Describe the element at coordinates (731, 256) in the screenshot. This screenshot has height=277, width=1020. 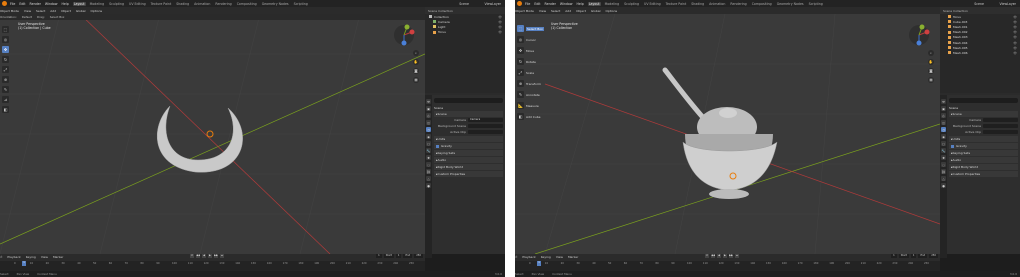
I see `playback-button-4-icon: ▶▶` at that location.